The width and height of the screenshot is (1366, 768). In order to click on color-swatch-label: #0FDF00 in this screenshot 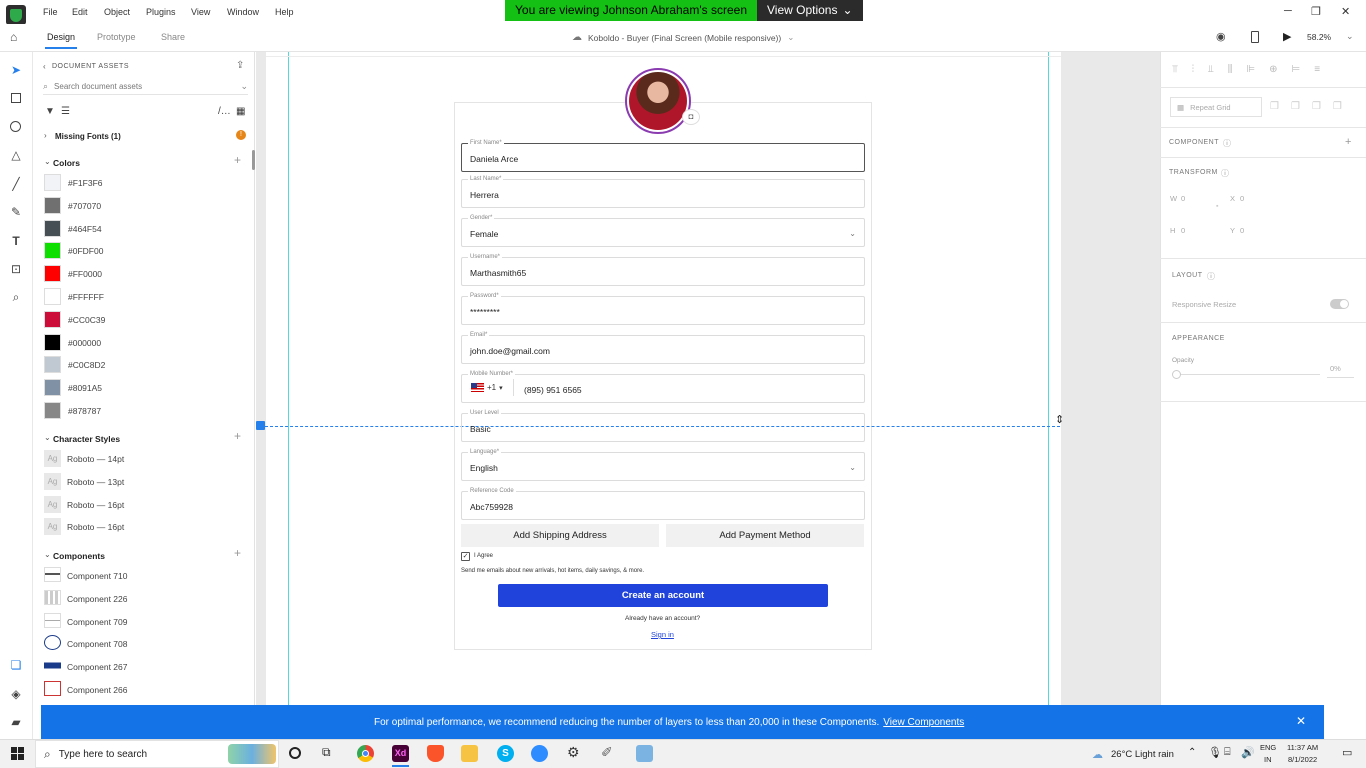, I will do `click(85, 251)`.